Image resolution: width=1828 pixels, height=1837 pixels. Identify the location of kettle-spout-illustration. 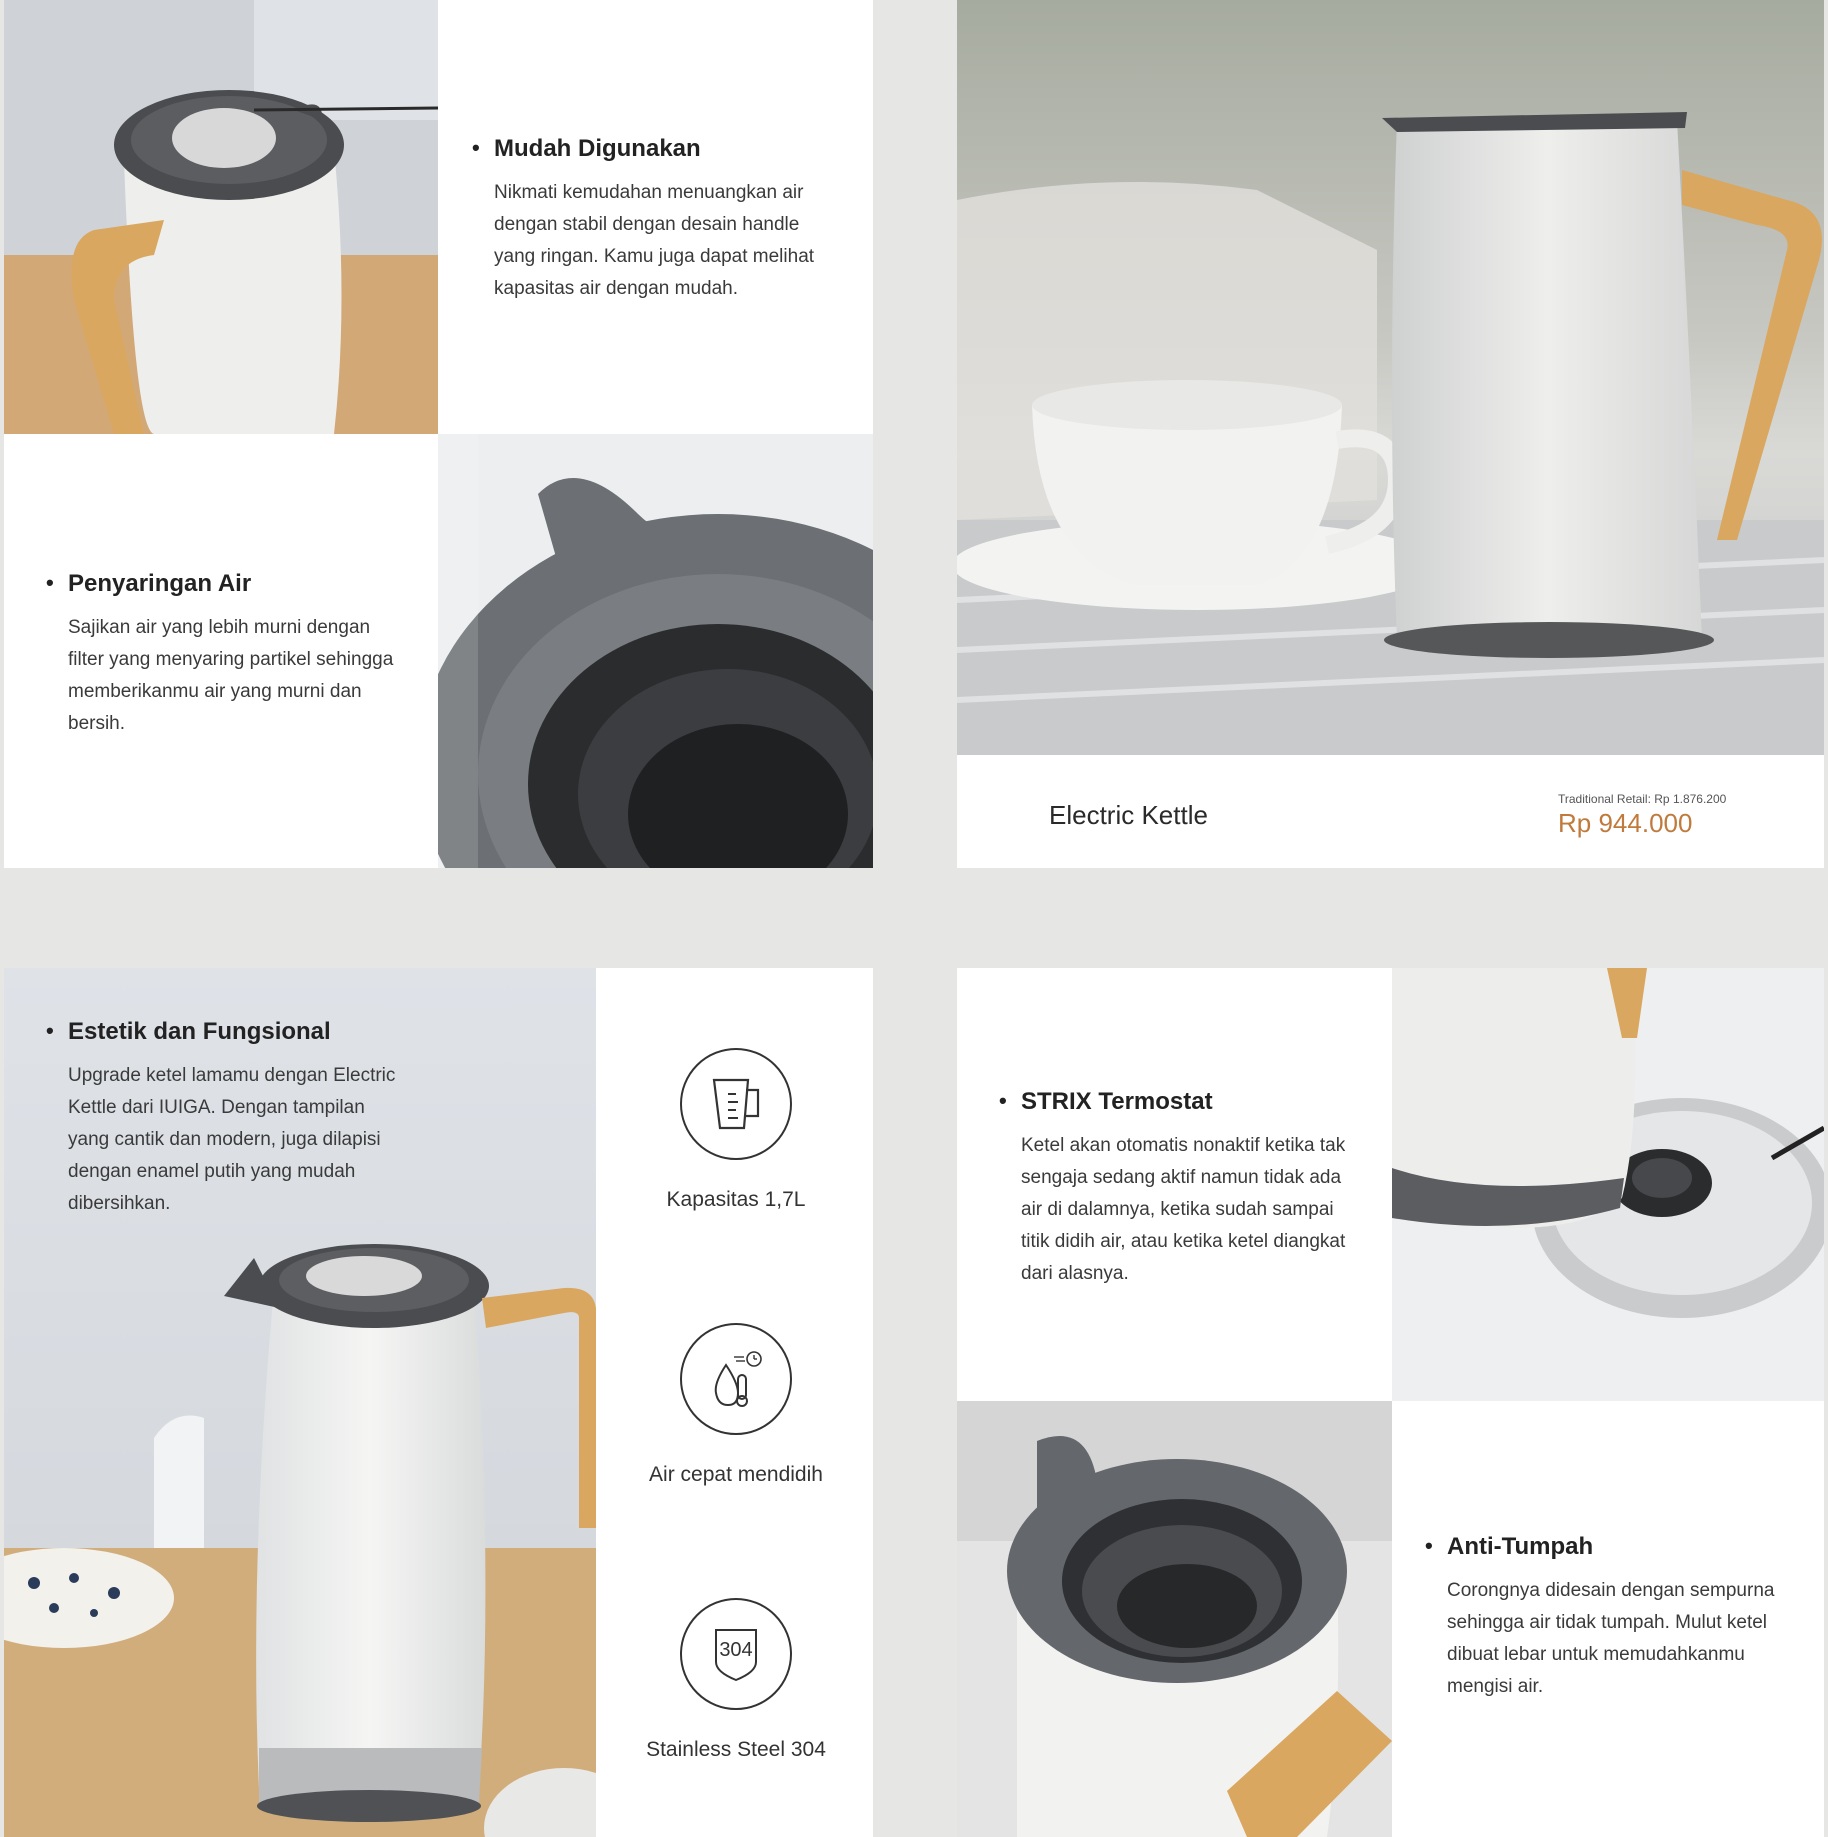
(655, 651).